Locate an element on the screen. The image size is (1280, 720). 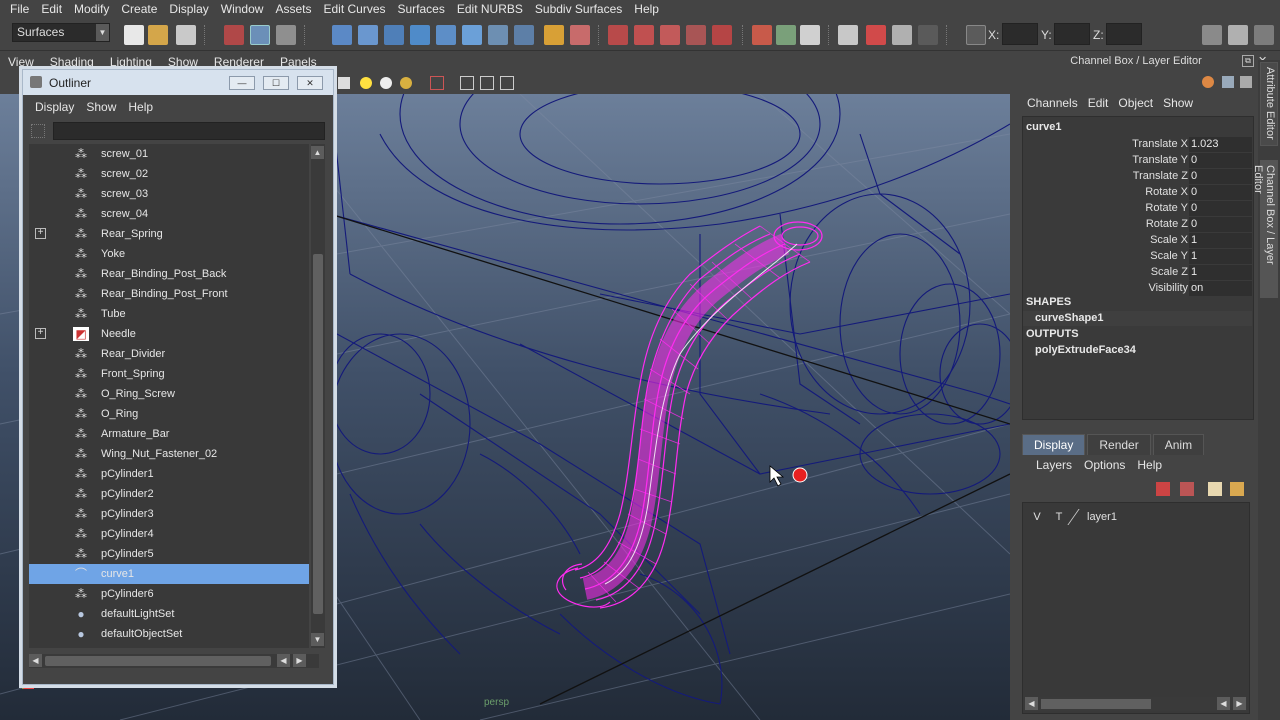
float-panel-icon: ⧉ is located at coordinates (1248, 61).